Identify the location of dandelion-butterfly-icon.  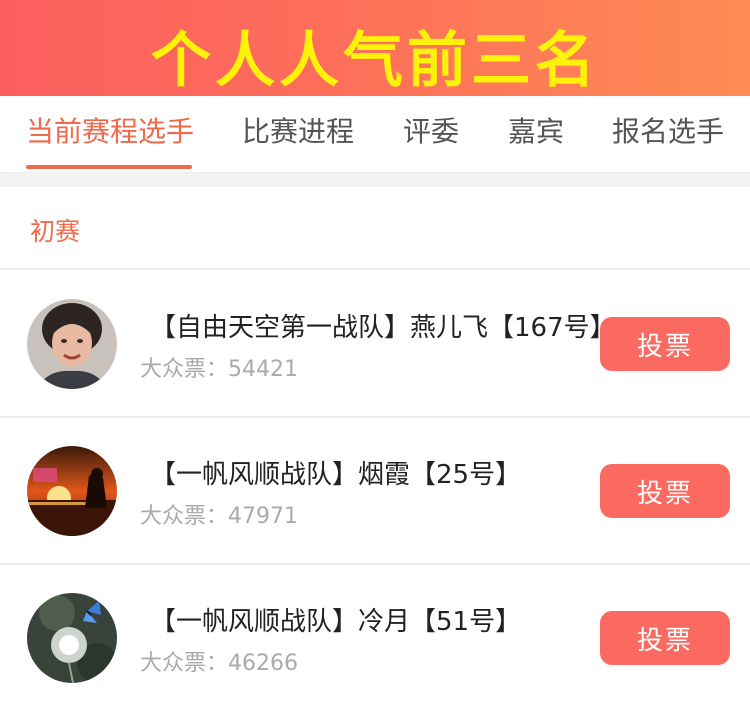
(72, 638).